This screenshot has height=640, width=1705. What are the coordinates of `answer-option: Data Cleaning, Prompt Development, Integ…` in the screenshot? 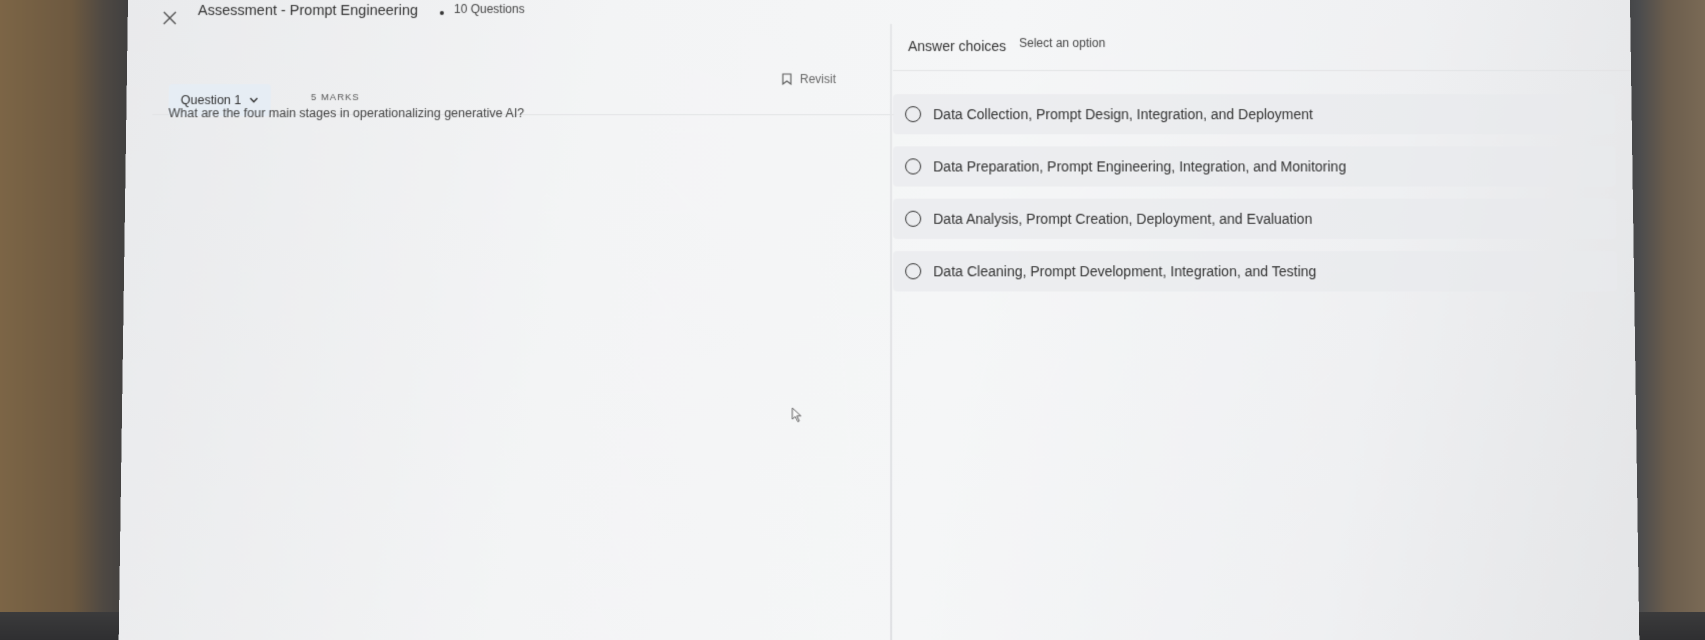 It's located at (1255, 271).